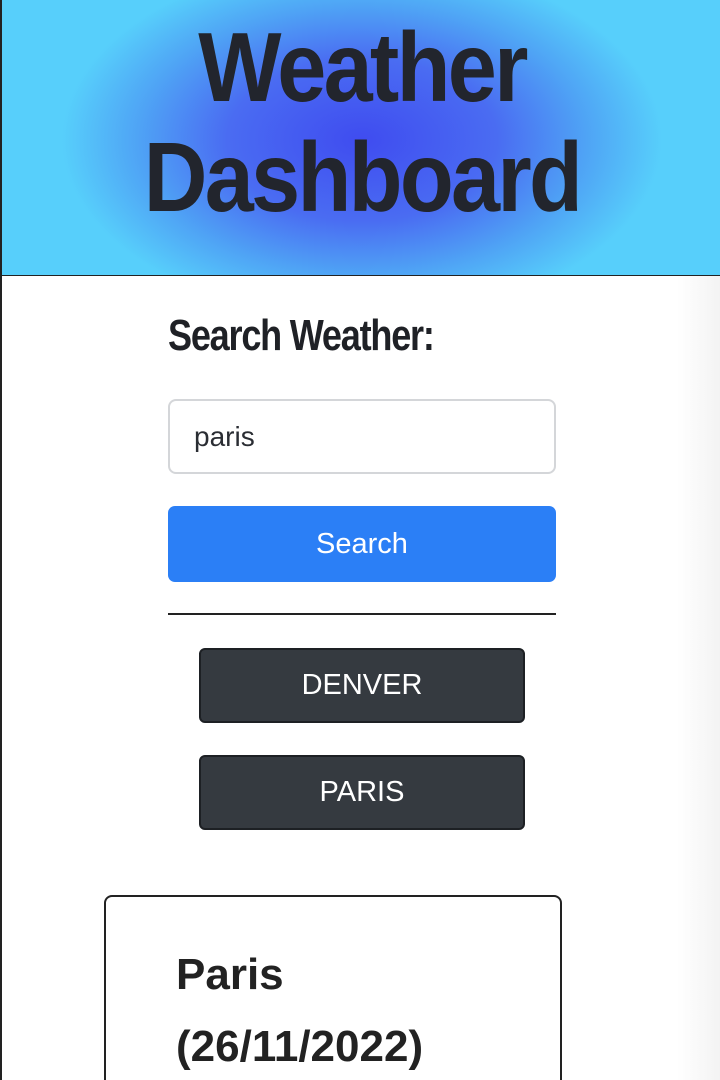 The width and height of the screenshot is (720, 1080). Describe the element at coordinates (363, 67) in the screenshot. I see `title-line-weather: Weather` at that location.